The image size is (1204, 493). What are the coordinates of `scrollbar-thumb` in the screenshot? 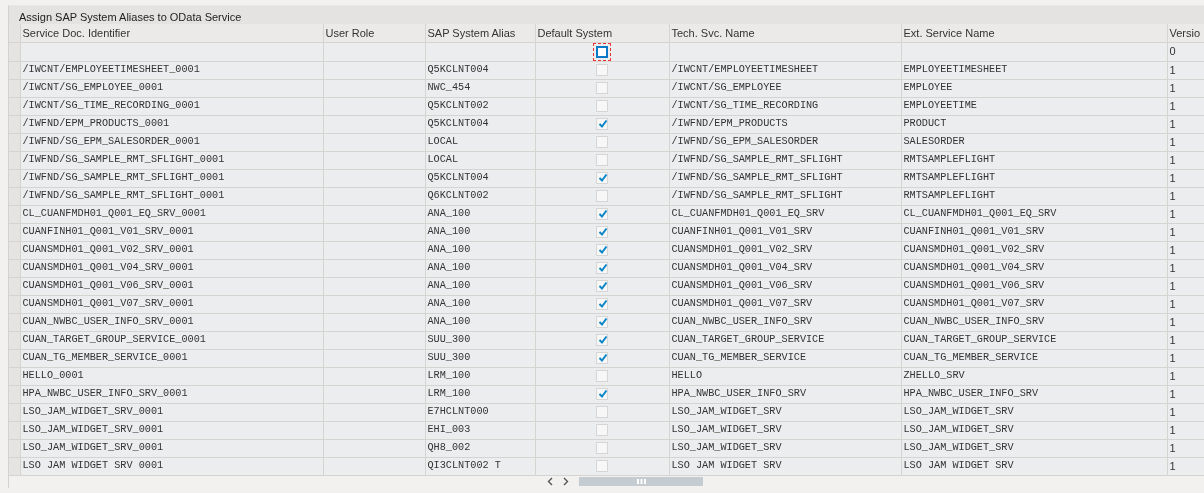 It's located at (641, 481).